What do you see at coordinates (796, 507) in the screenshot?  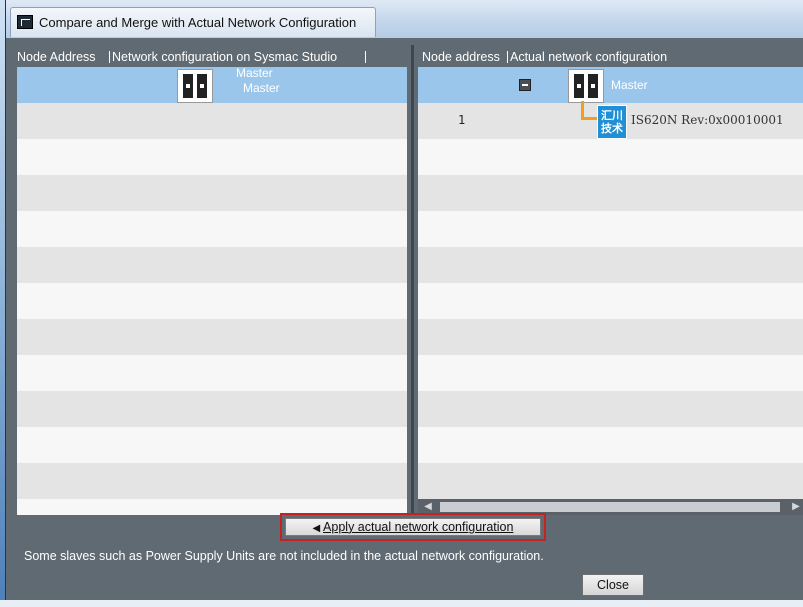 I see `scroll-right-icon: ▶` at bounding box center [796, 507].